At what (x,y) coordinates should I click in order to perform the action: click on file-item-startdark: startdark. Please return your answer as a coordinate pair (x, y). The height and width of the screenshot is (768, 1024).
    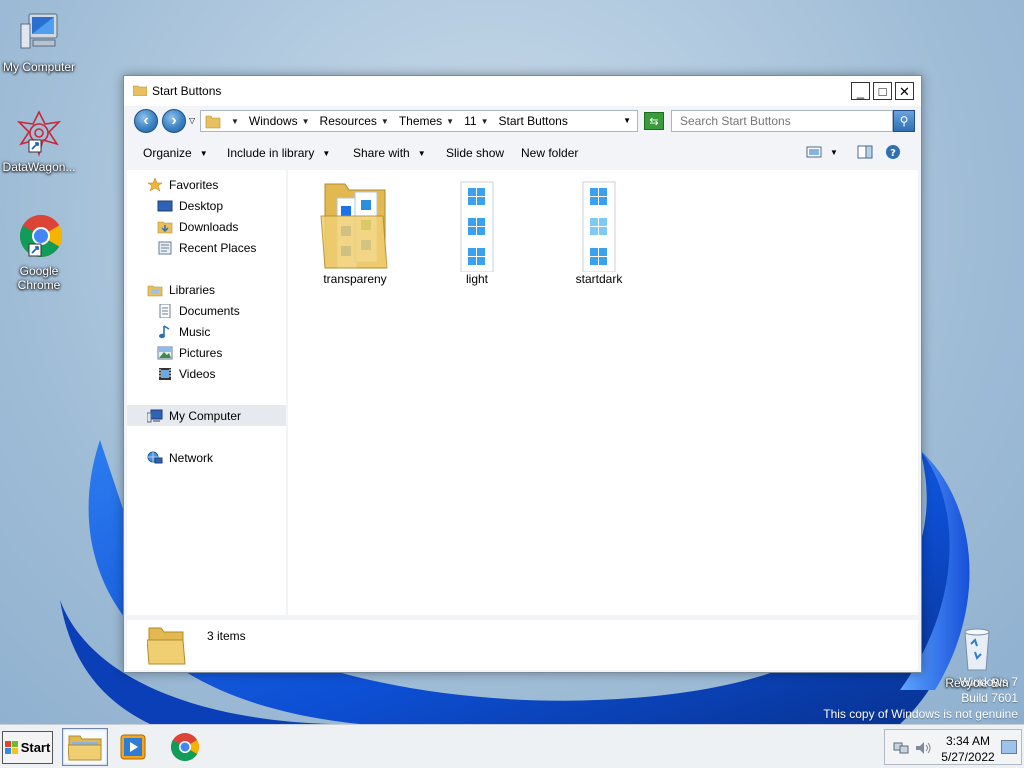
    Looking at the image, I should click on (599, 231).